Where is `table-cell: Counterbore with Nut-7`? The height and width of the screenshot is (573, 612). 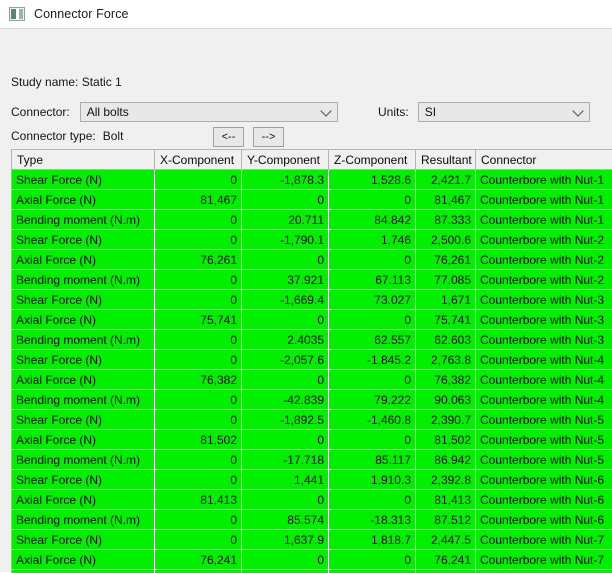
table-cell: Counterbore with Nut-7 is located at coordinates (544, 540).